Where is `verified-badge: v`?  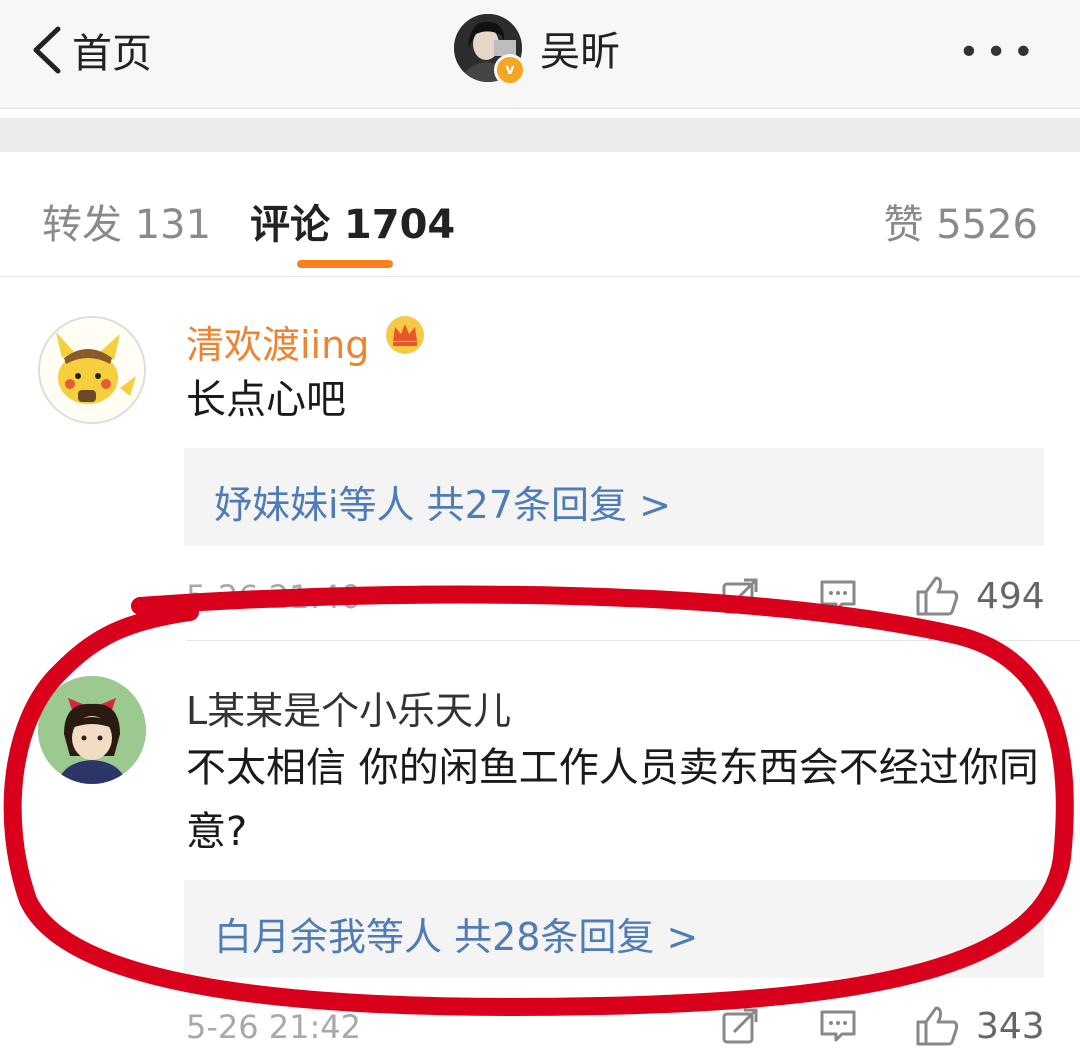 verified-badge: v is located at coordinates (510, 70).